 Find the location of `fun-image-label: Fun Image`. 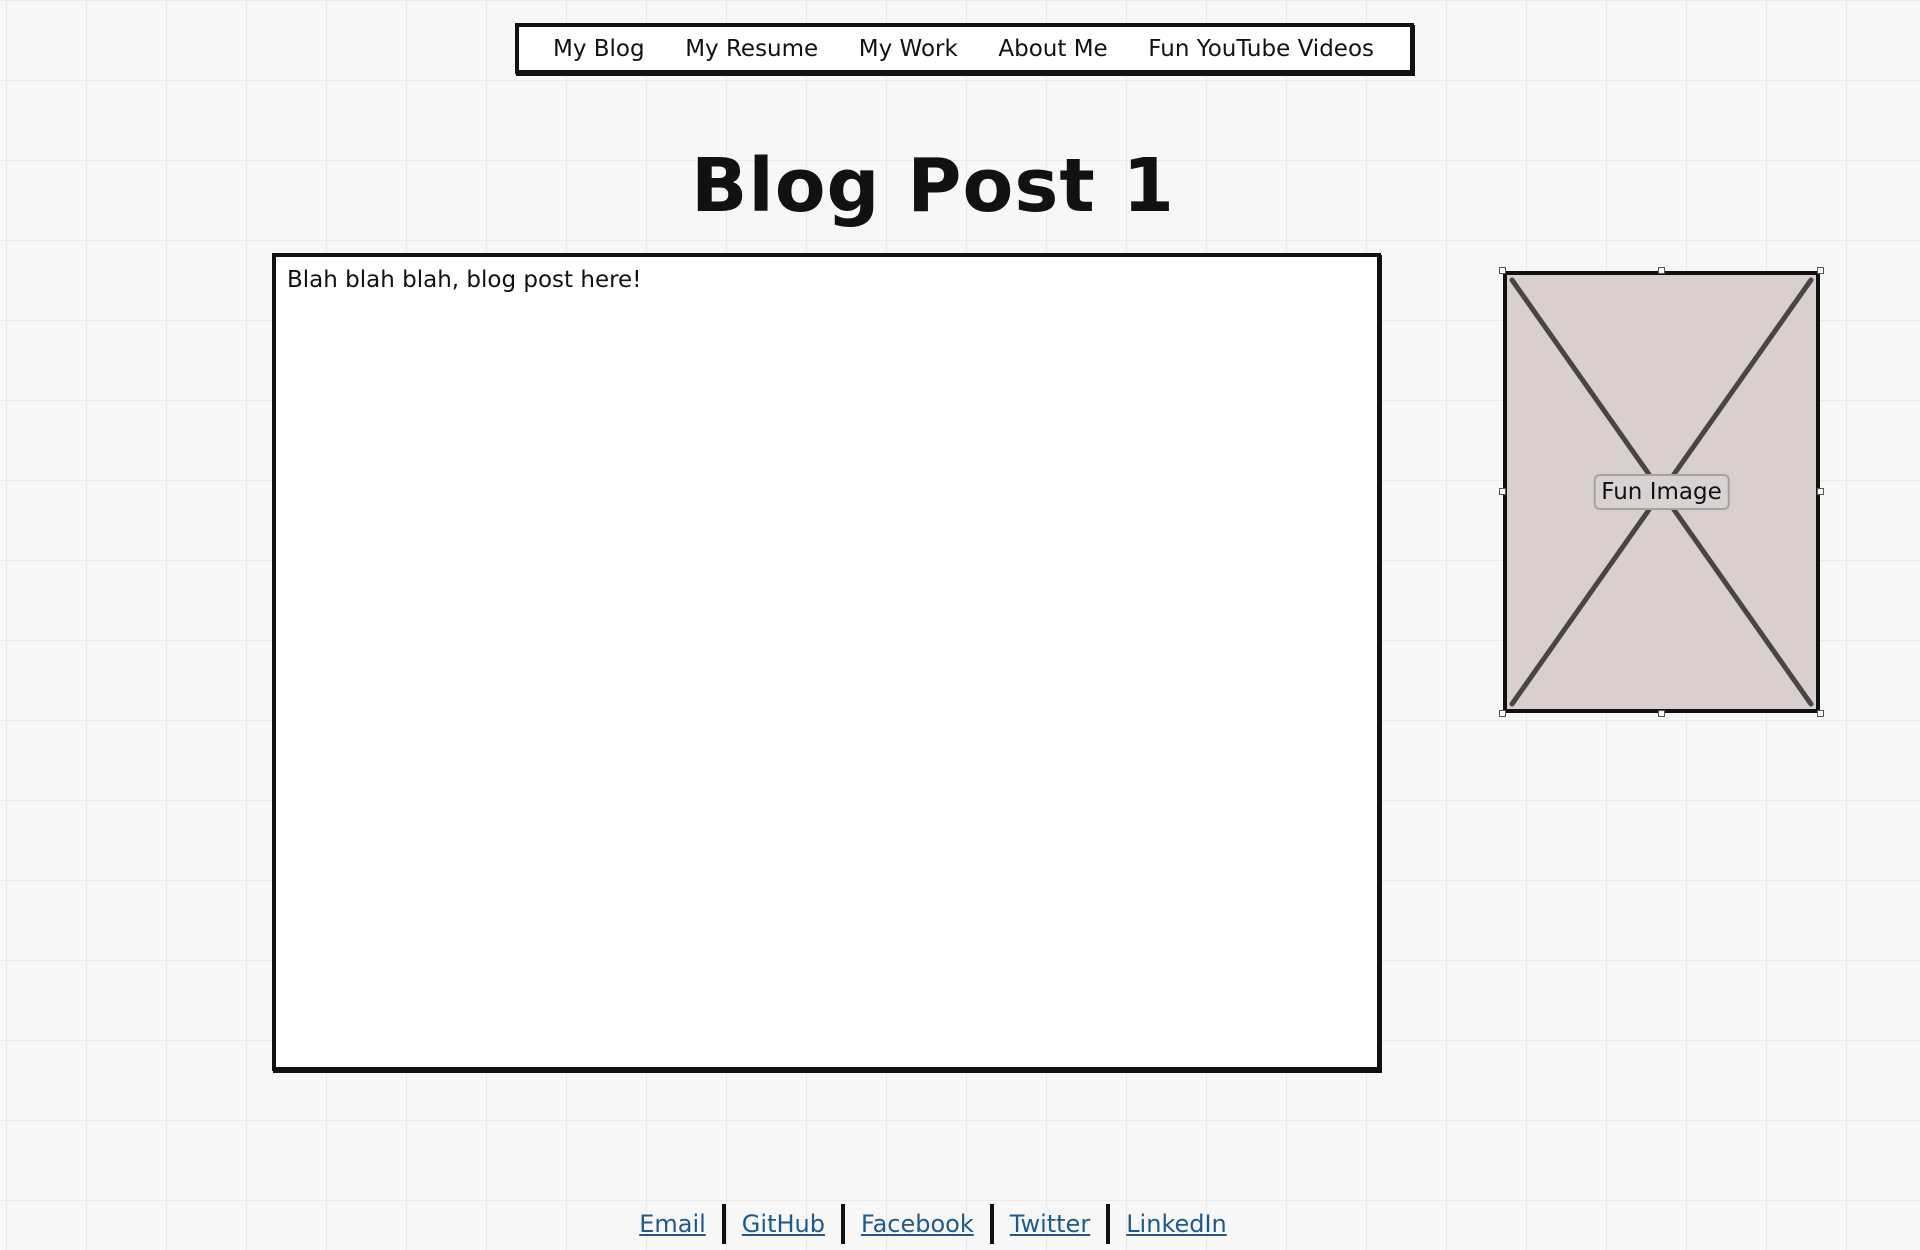

fun-image-label: Fun Image is located at coordinates (1661, 492).